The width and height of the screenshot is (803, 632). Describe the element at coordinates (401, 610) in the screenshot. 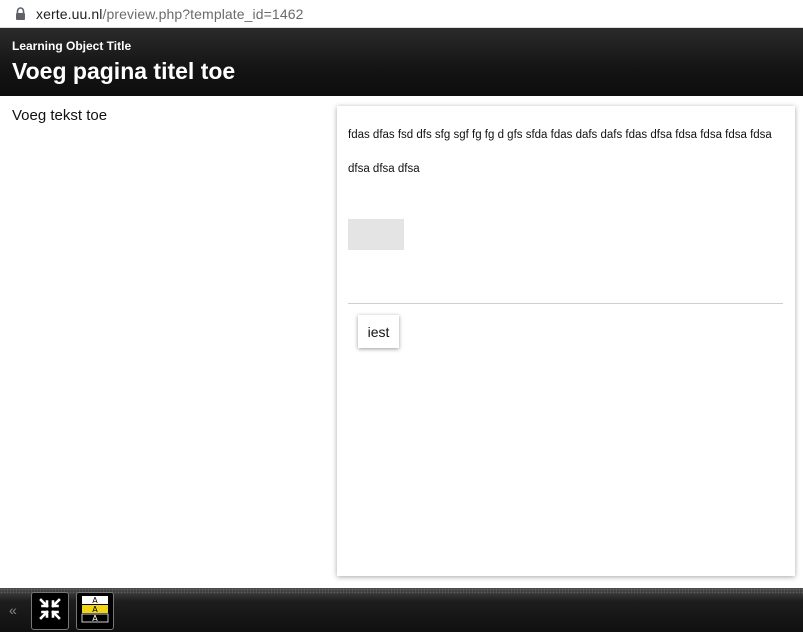

I see `footer-toolbar: « A A A` at that location.